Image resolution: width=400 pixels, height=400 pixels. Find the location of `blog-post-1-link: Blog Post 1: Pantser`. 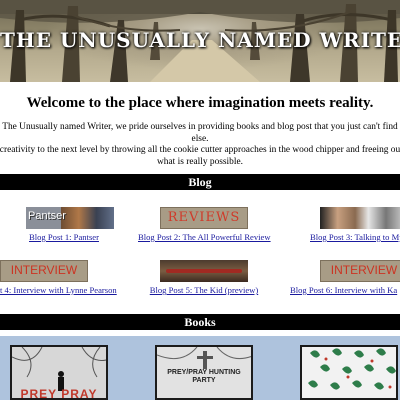

blog-post-1-link: Blog Post 1: Pantser is located at coordinates (65, 237).